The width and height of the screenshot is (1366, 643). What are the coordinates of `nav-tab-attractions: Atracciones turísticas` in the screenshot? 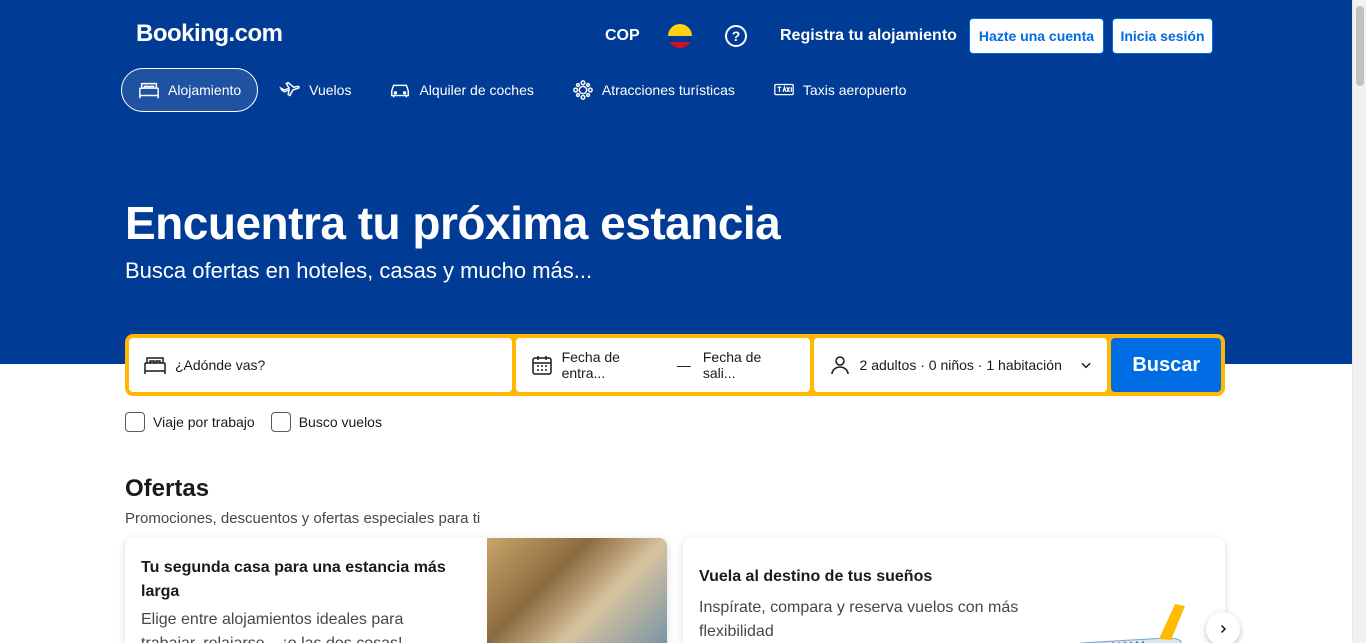 It's located at (653, 90).